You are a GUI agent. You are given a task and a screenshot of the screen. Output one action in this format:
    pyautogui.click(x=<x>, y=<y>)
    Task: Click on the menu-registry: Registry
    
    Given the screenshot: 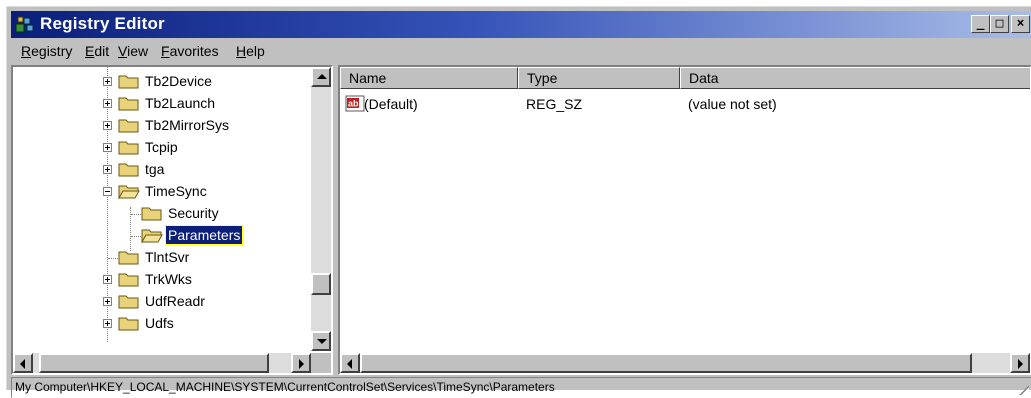 What is the action you would take?
    pyautogui.click(x=46, y=51)
    